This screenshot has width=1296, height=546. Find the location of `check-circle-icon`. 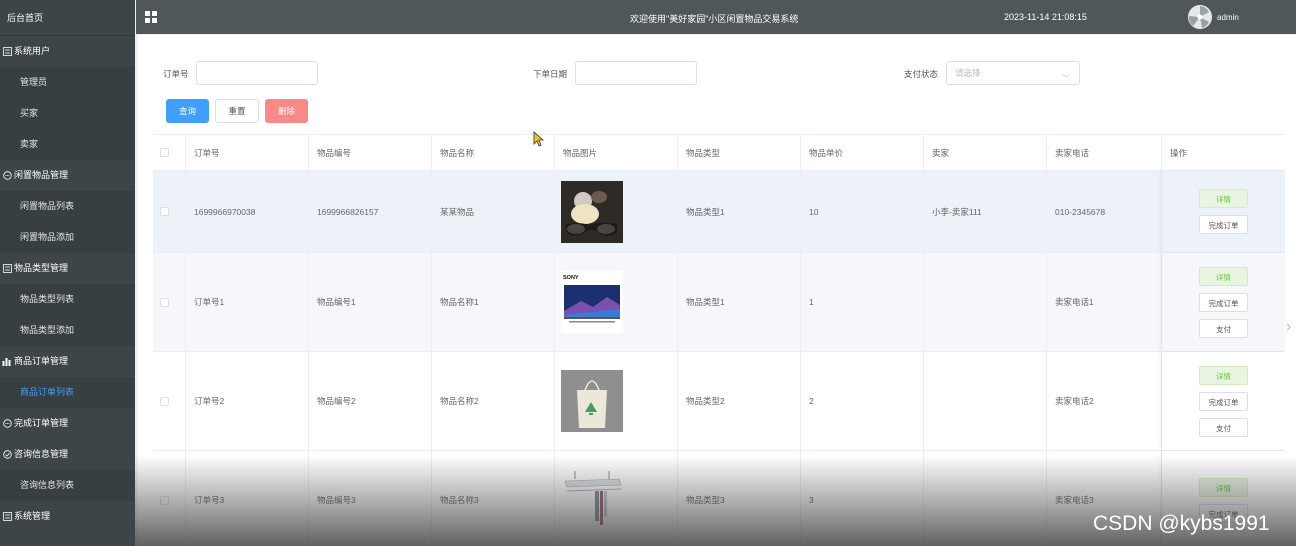

check-circle-icon is located at coordinates (7, 455).